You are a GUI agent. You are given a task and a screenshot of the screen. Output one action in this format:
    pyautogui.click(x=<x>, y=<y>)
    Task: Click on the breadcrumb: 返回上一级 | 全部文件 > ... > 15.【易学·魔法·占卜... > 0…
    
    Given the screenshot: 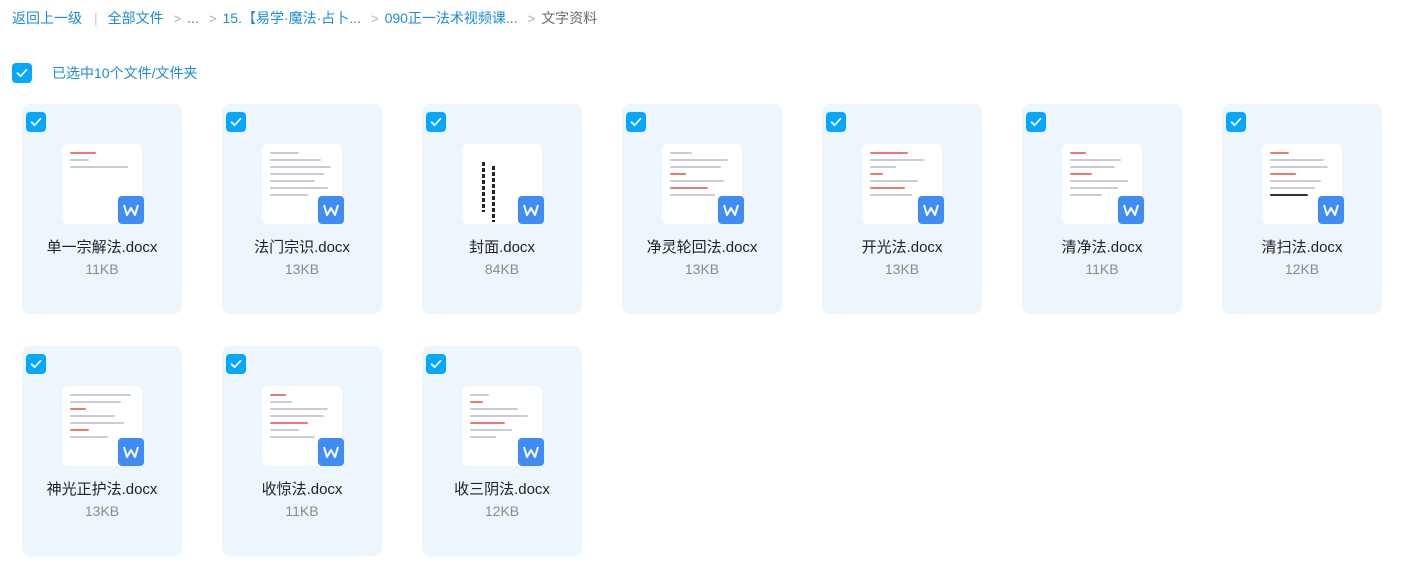 What is the action you would take?
    pyautogui.click(x=304, y=18)
    